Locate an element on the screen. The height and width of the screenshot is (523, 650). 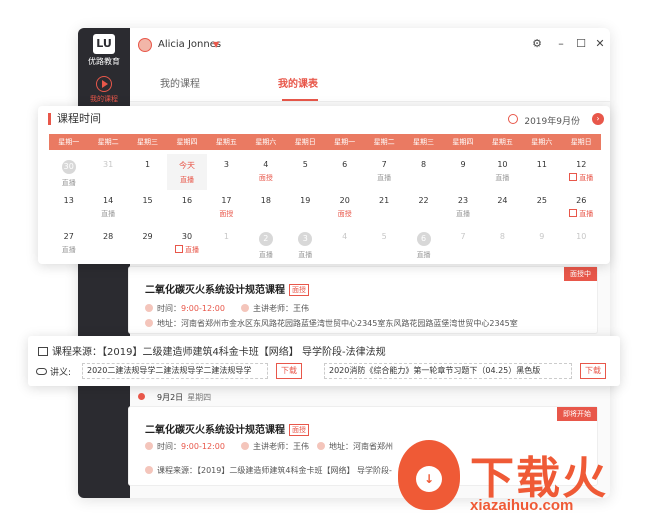
calendar-day: 10 is located at coordinates (581, 244).